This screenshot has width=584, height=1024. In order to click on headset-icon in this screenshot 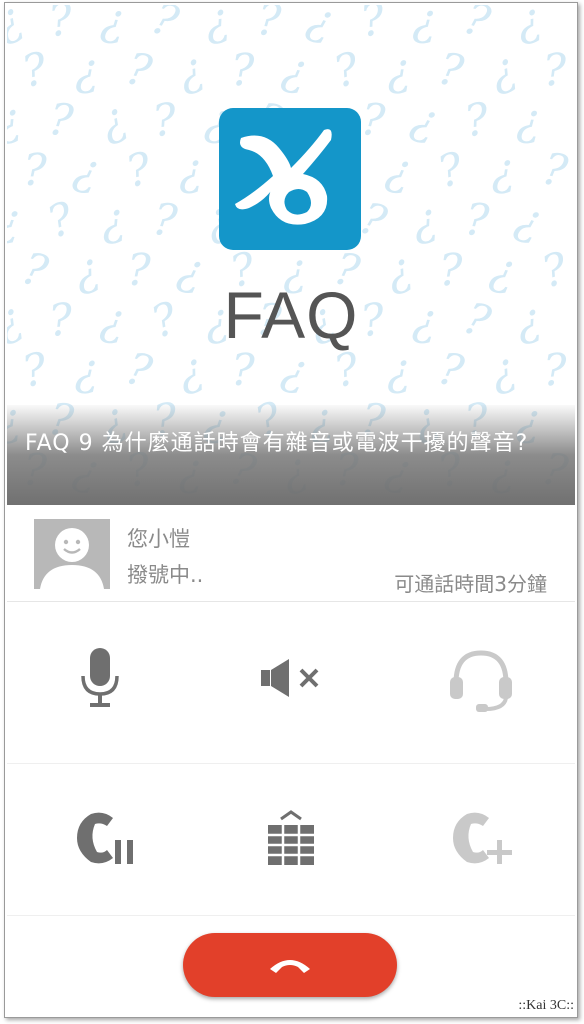, I will do `click(481, 681)`.